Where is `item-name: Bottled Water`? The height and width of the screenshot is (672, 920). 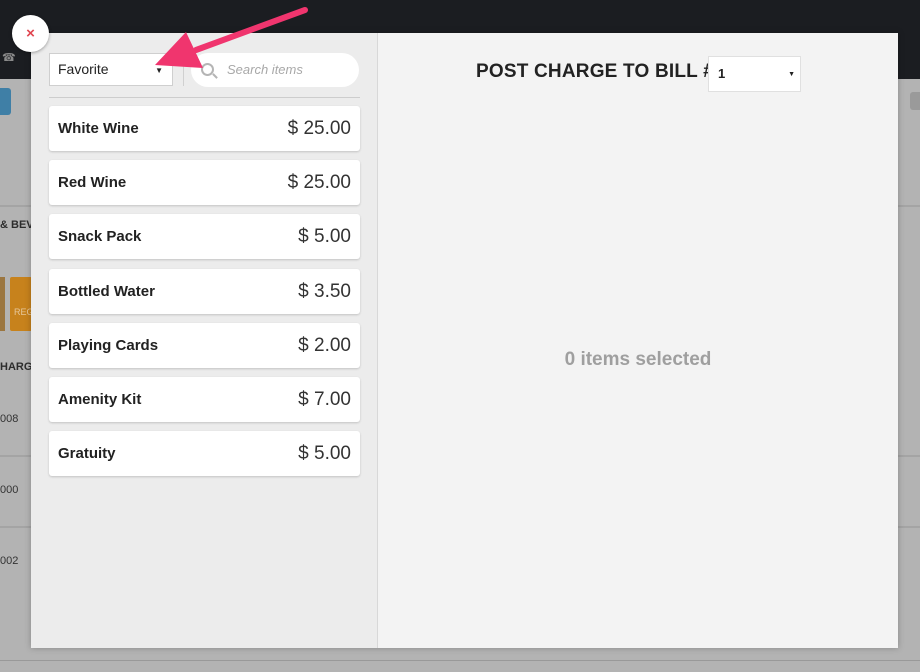
item-name: Bottled Water is located at coordinates (106, 291).